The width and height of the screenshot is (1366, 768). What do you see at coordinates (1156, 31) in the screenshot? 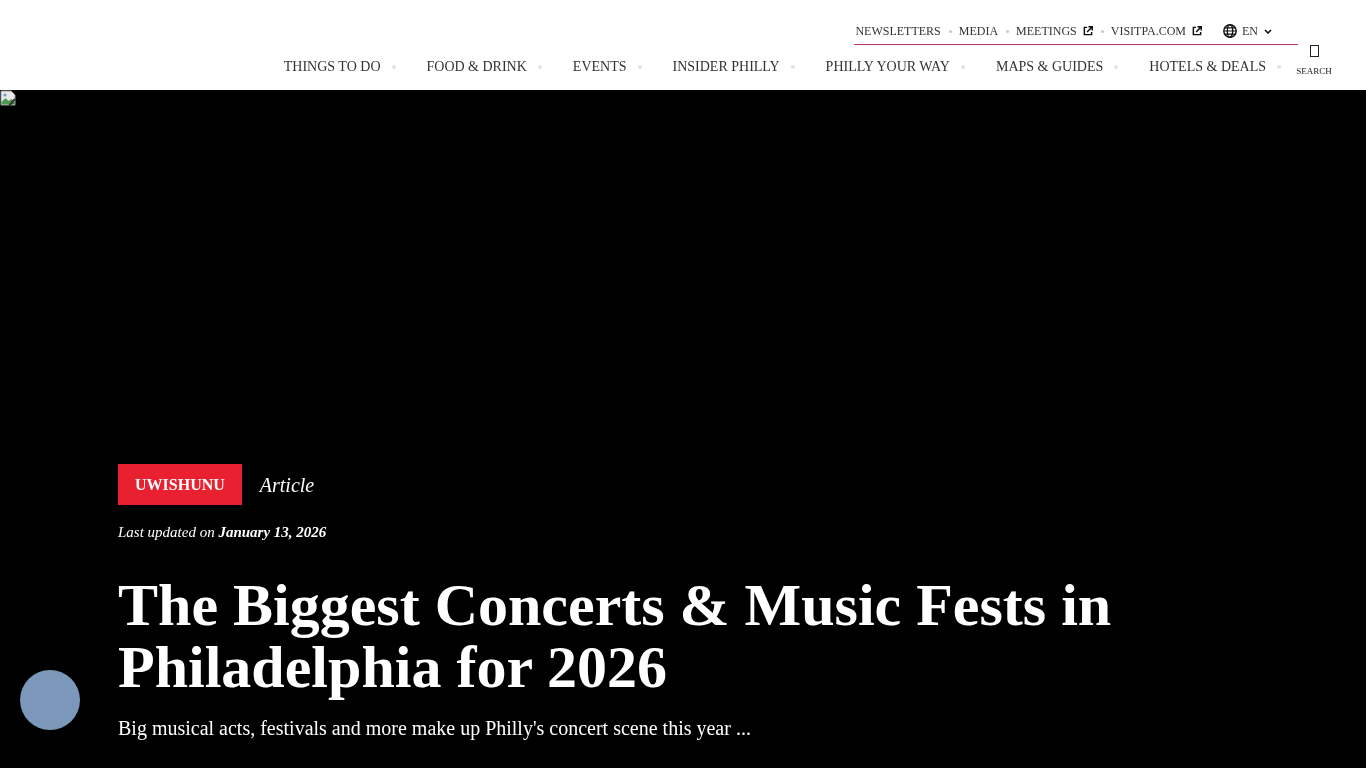
I see `utility-nav-link: VISITPA.COM` at bounding box center [1156, 31].